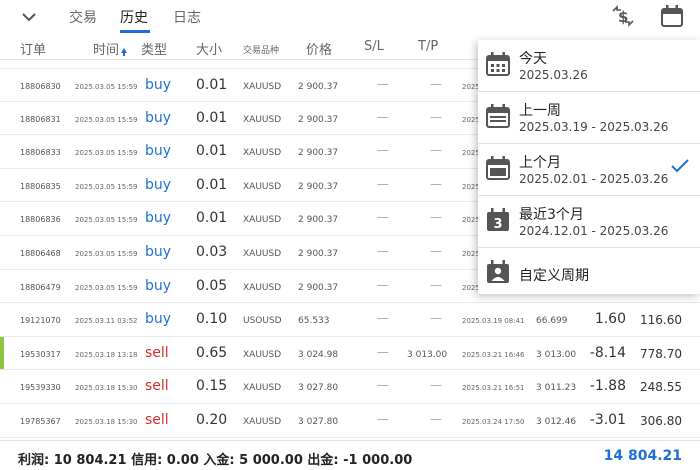  I want to click on cell-ticket: 18806830, so click(40, 86).